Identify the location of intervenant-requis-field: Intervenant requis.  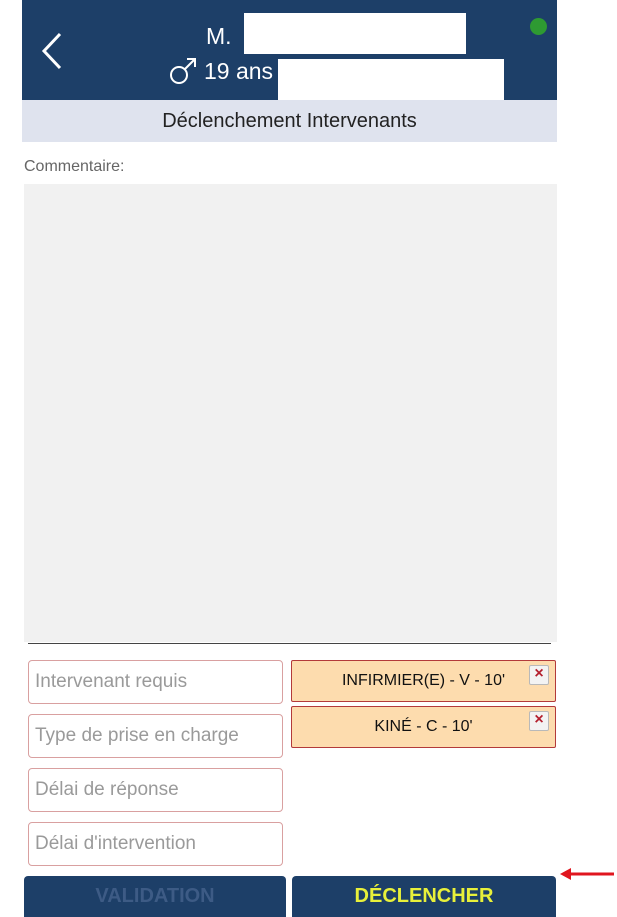
(155, 682).